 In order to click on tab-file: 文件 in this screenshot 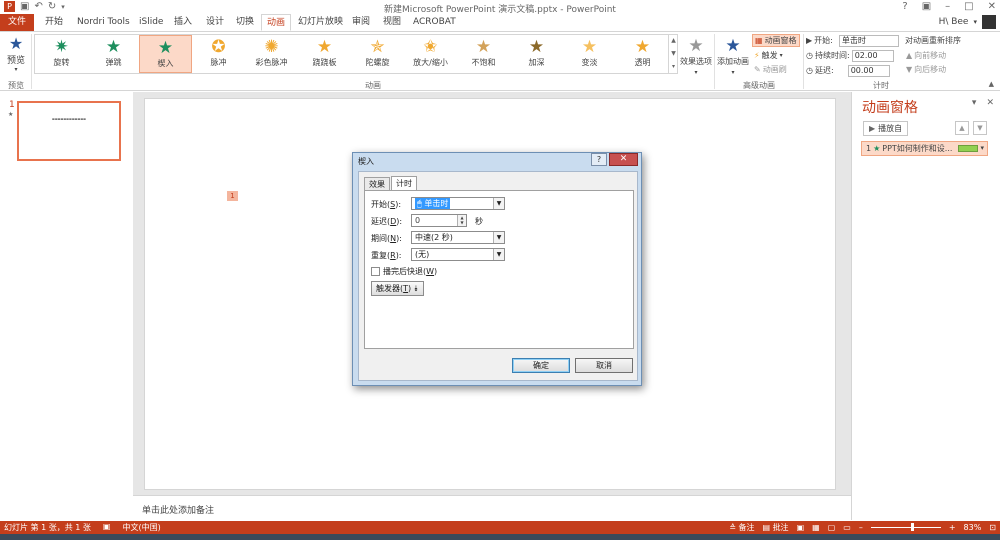, I will do `click(17, 22)`.